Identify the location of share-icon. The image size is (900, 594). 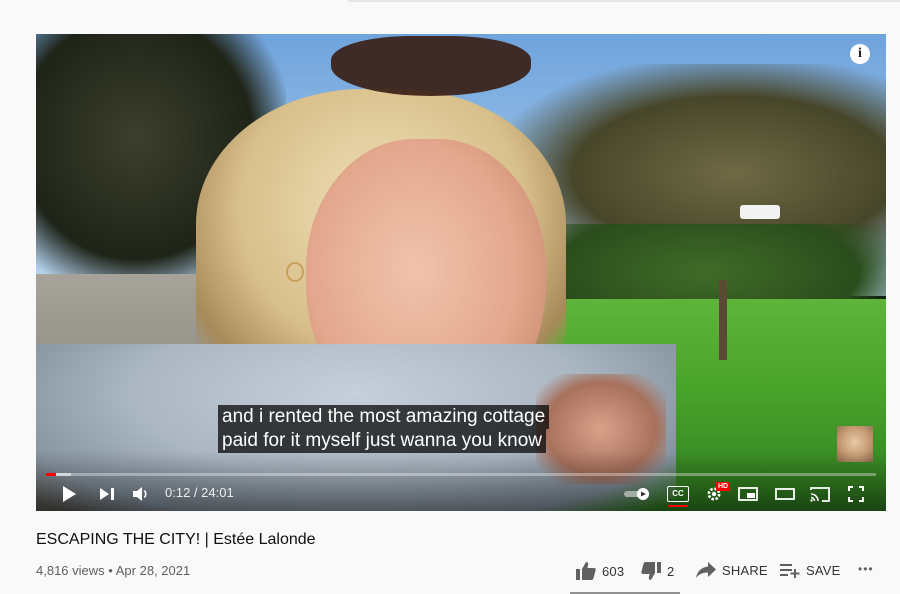
(706, 570).